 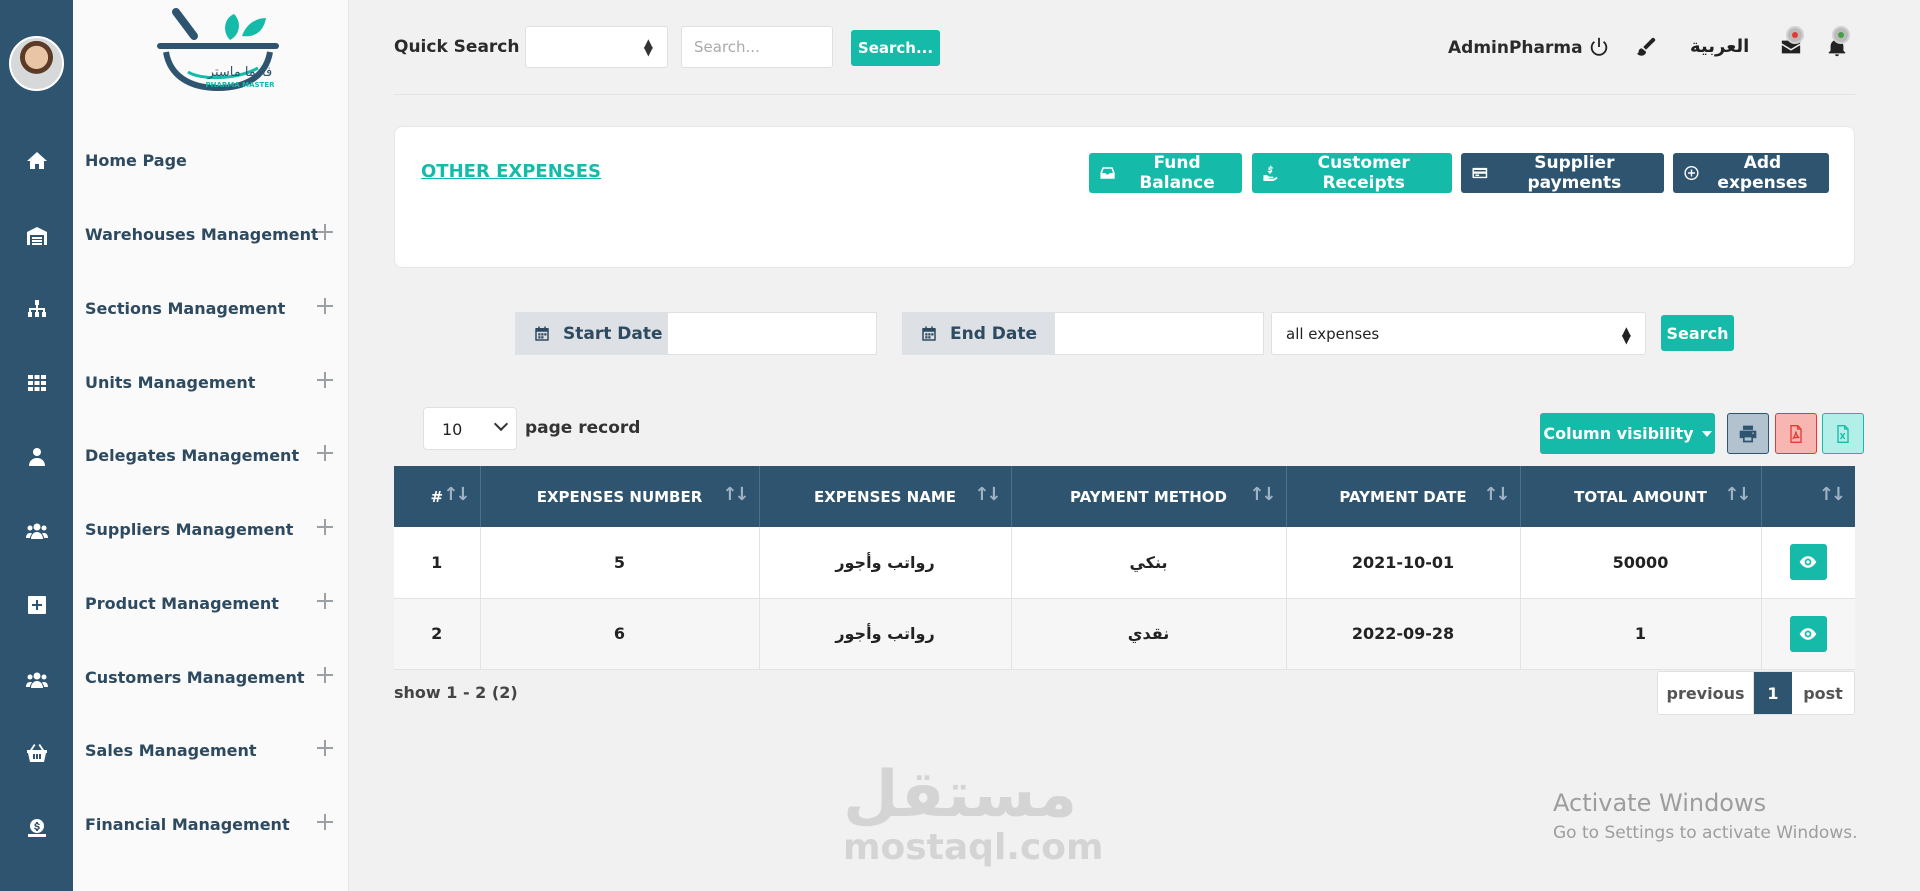 I want to click on grid-icon, so click(x=36, y=383).